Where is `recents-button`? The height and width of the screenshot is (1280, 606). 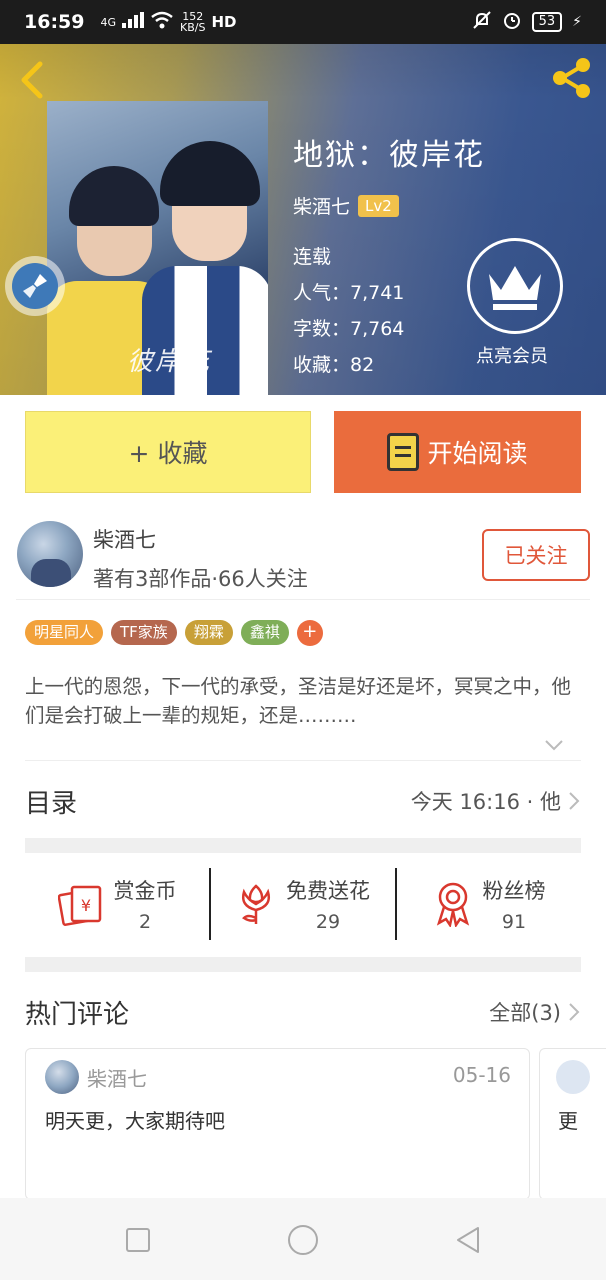 recents-button is located at coordinates (138, 1240).